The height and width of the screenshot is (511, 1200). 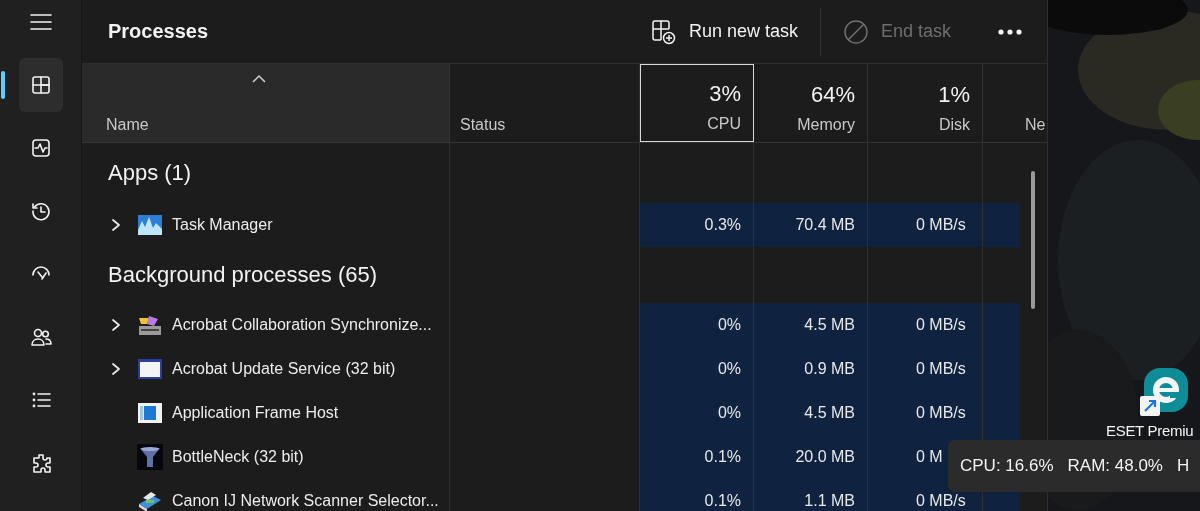 What do you see at coordinates (829, 369) in the screenshot?
I see `table-cell: 0.9 MB` at bounding box center [829, 369].